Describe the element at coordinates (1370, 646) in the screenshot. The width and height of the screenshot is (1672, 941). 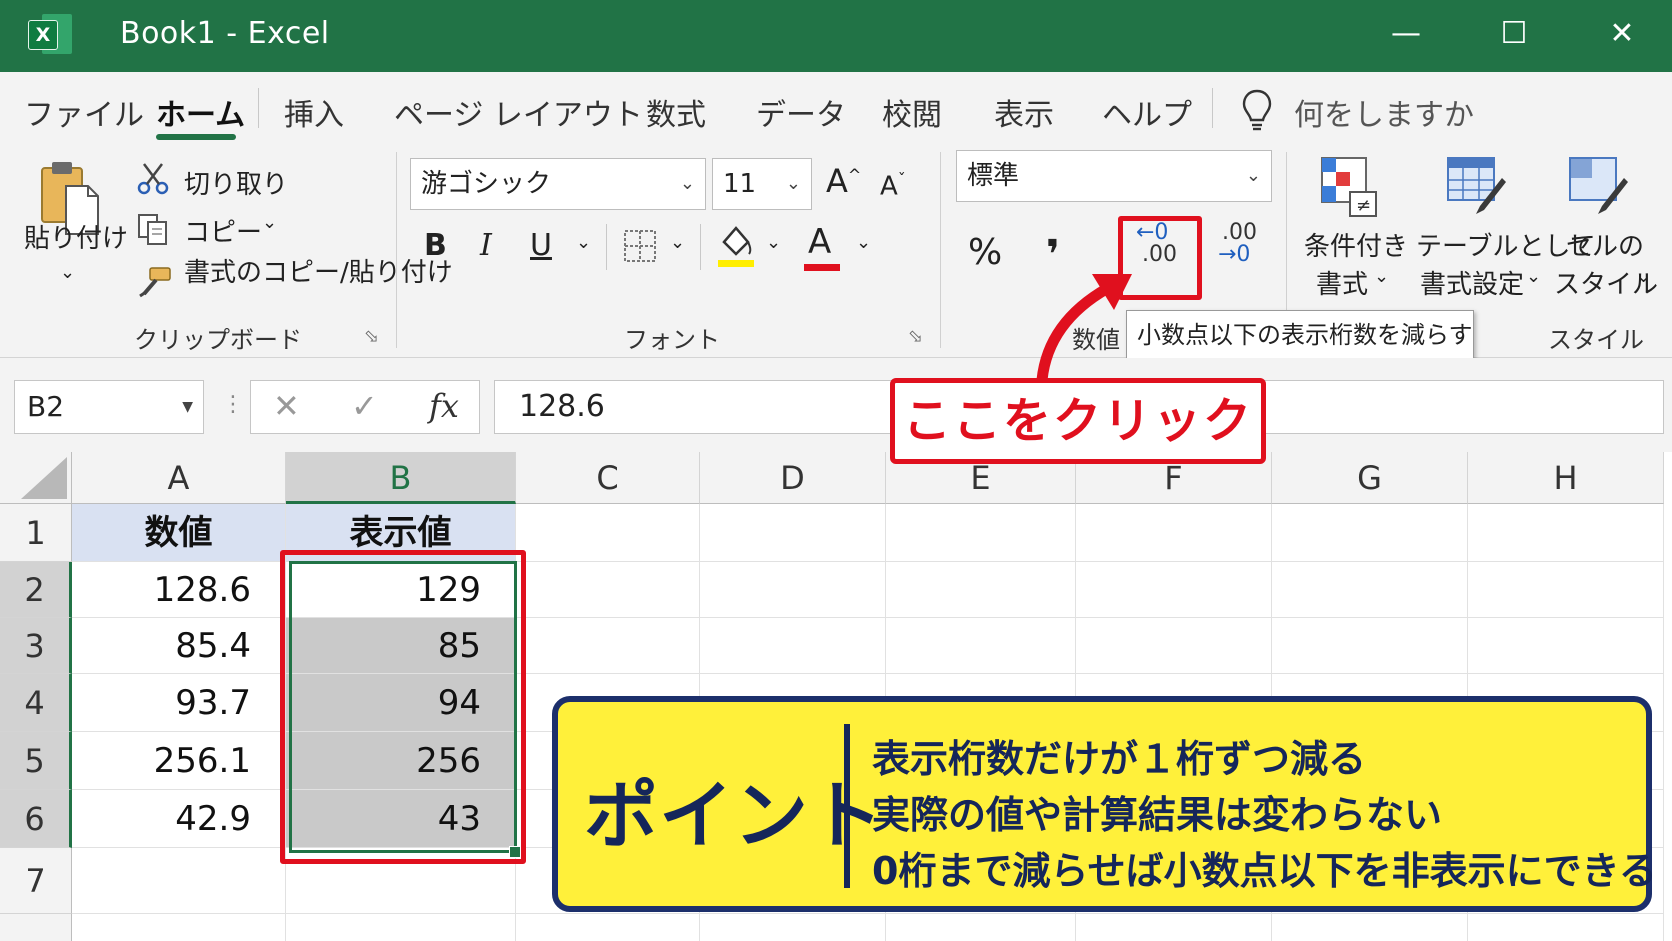
I see `cell-g3` at that location.